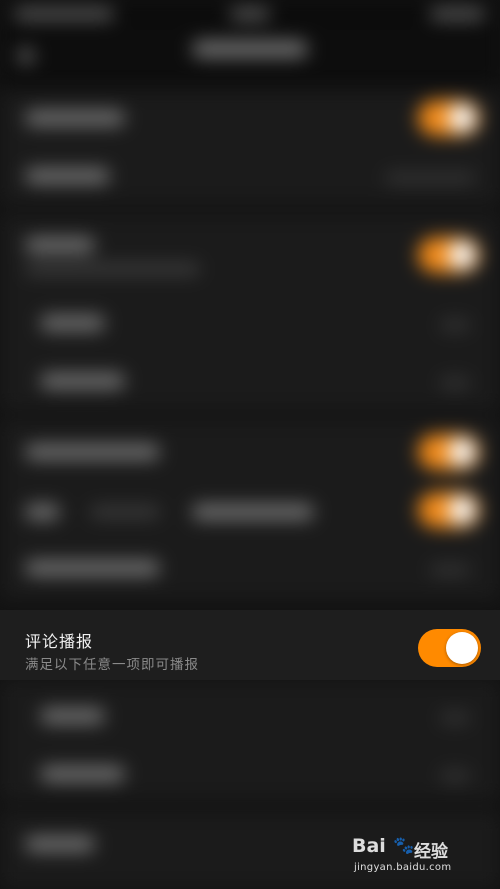 The width and height of the screenshot is (500, 889). What do you see at coordinates (64, 14) in the screenshot?
I see `status-carrier` at bounding box center [64, 14].